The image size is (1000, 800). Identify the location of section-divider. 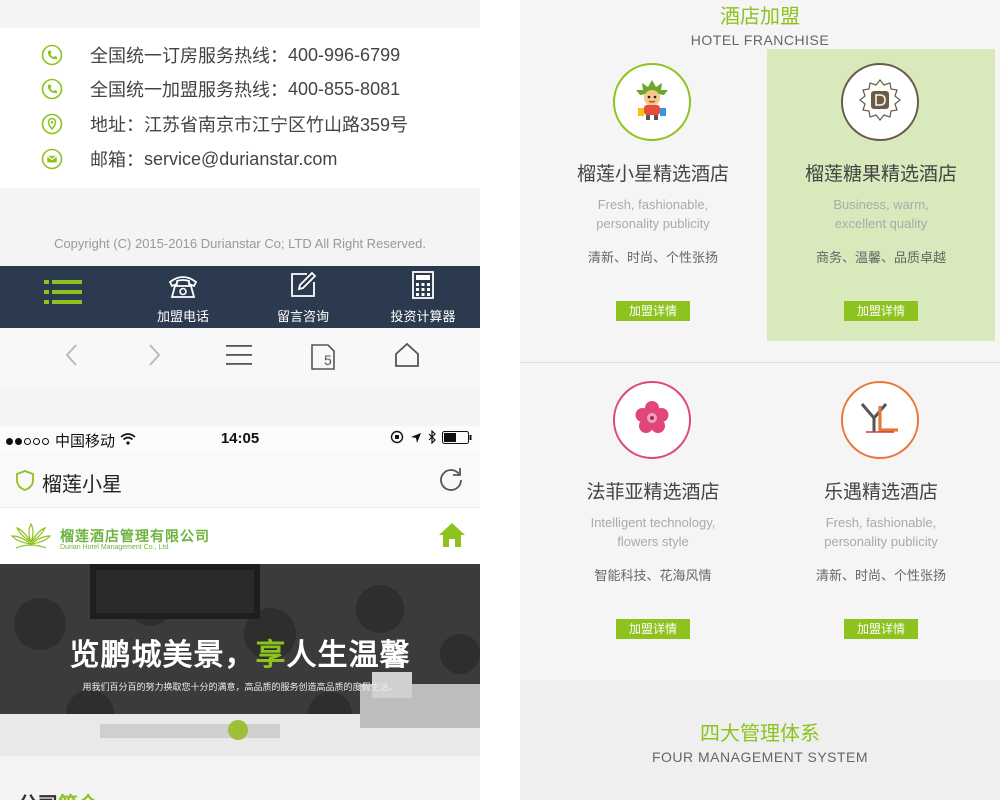
(760, 362).